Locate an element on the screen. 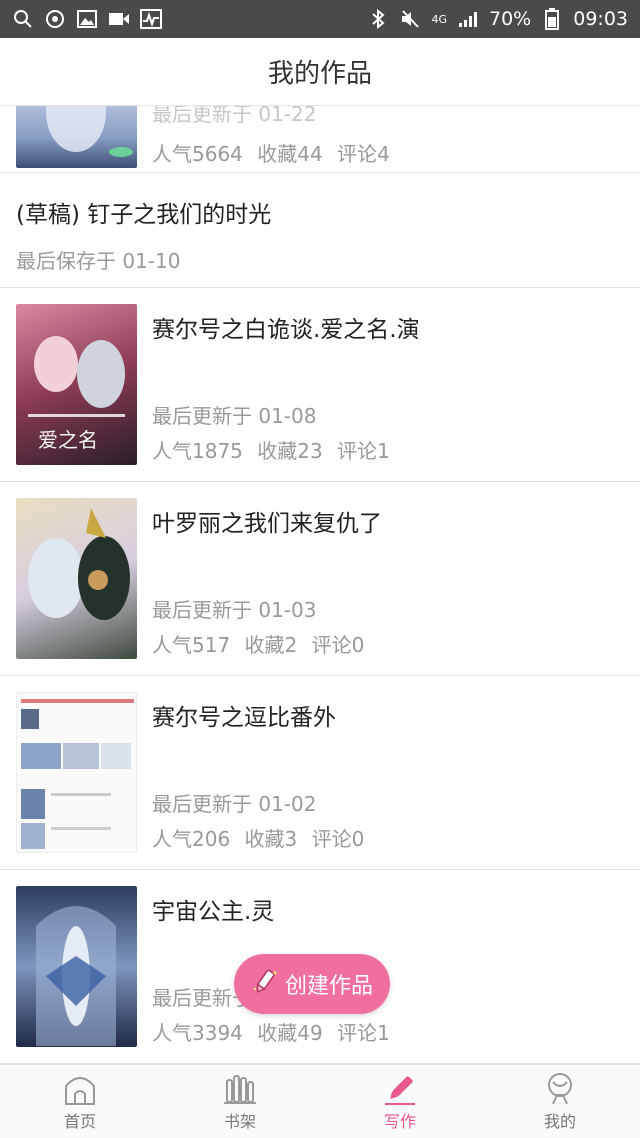 This screenshot has height=1138, width=640. work-date: 最后更新于 01-02 is located at coordinates (234, 804).